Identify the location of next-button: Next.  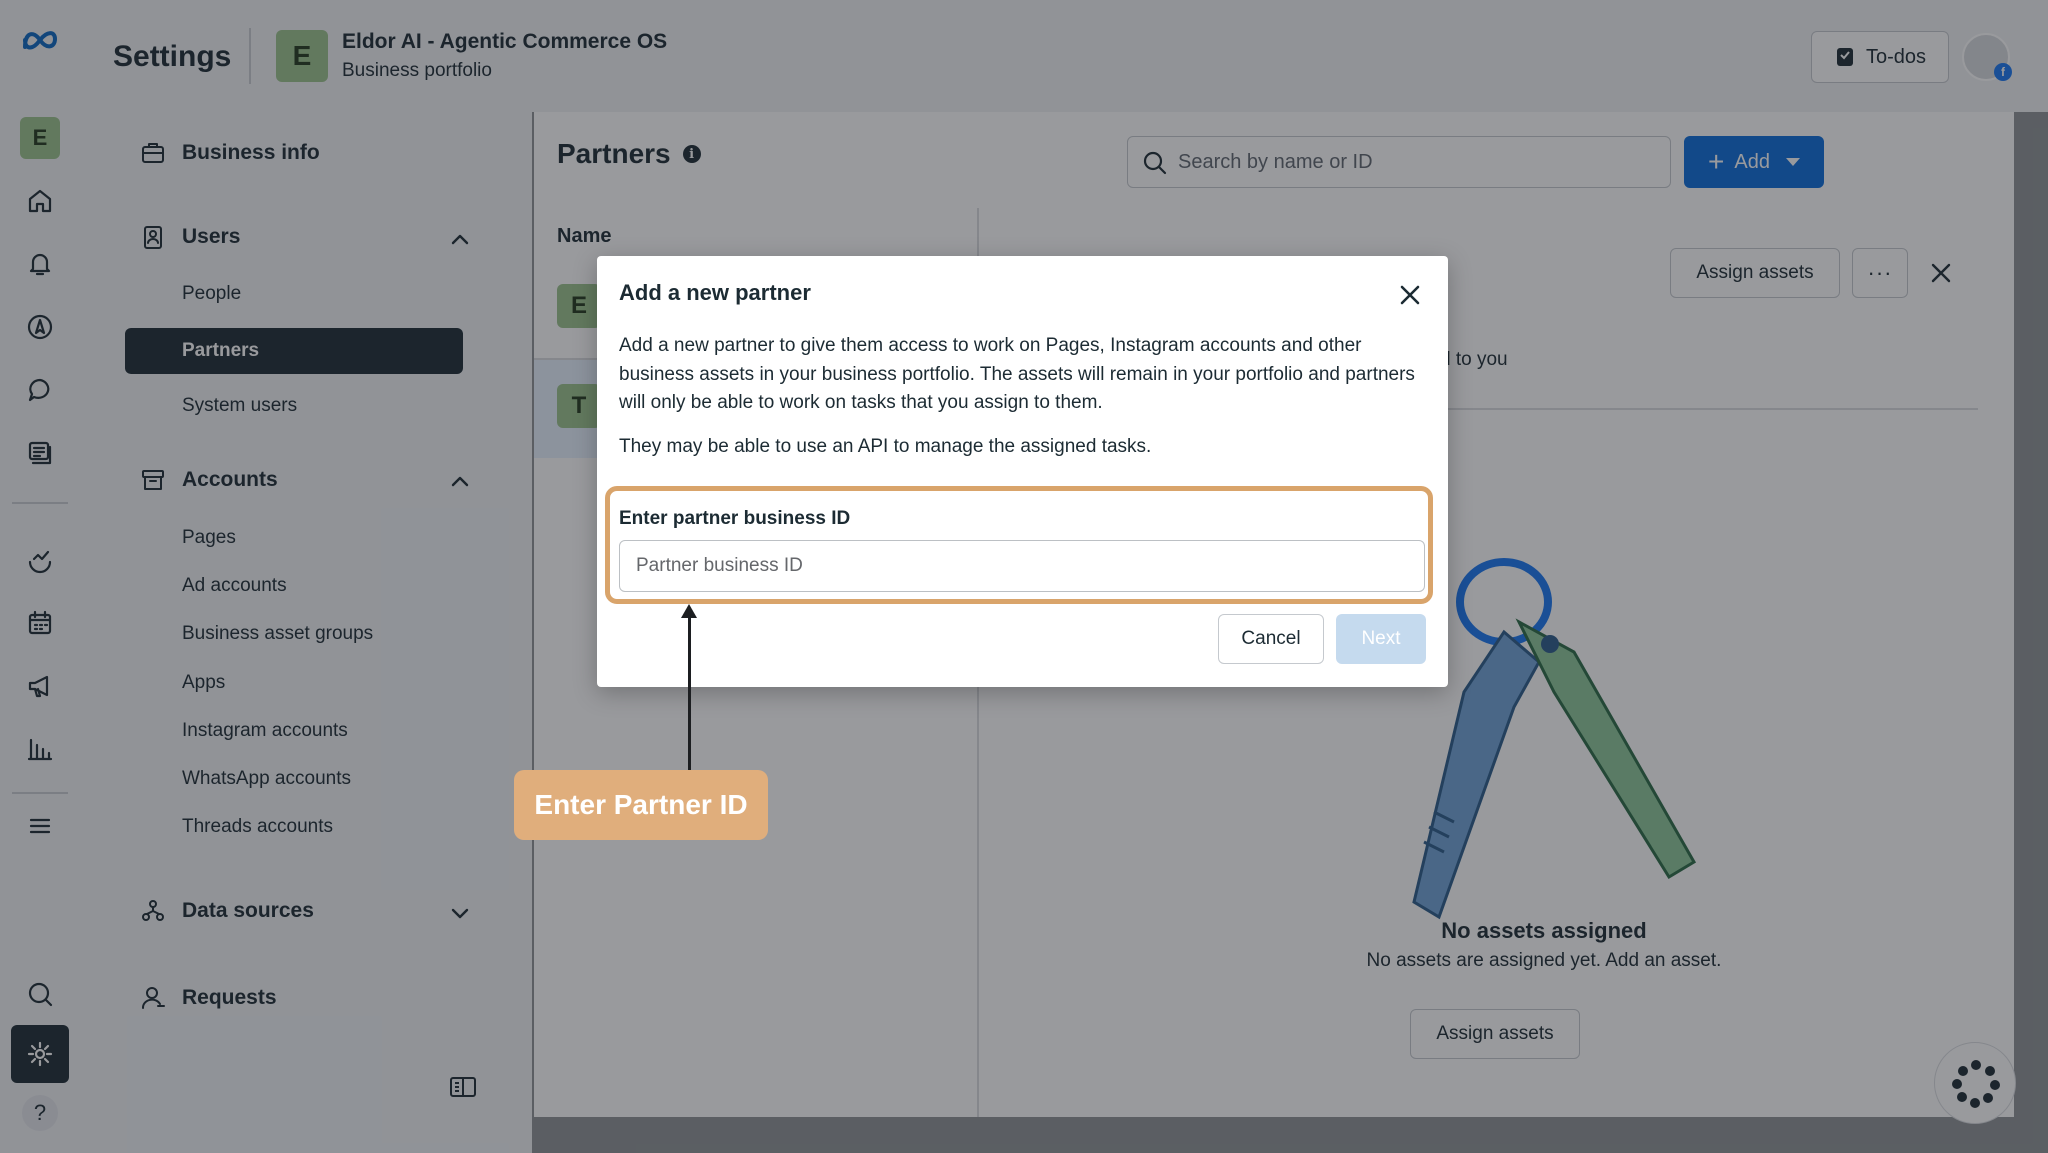
(1381, 639).